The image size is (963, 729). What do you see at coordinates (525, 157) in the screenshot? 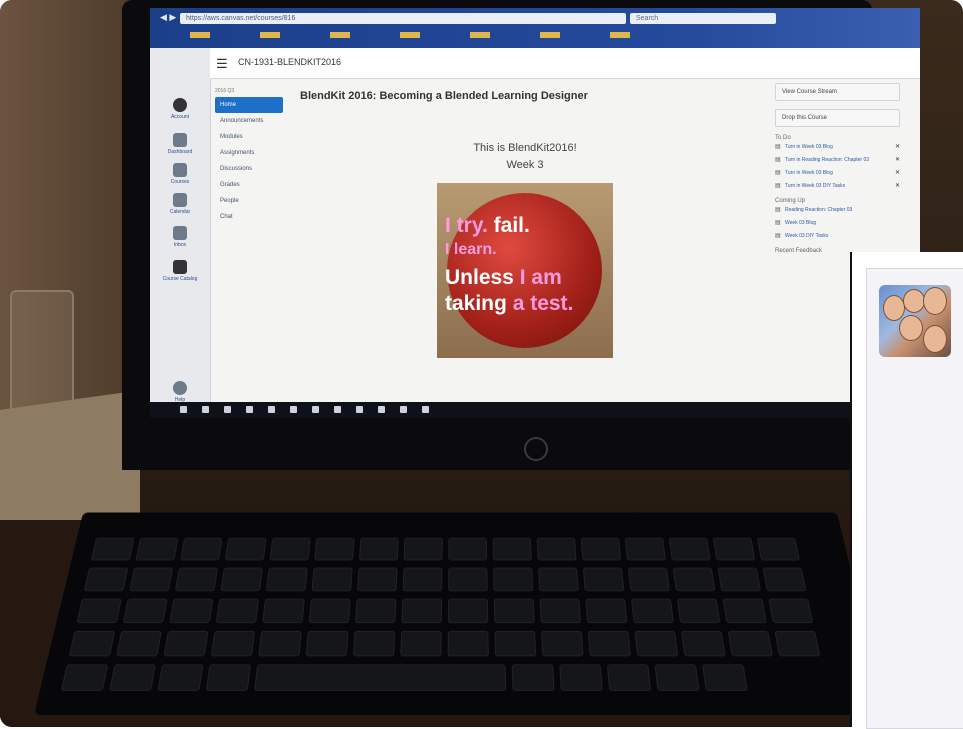
I see `welcome-text: This is BlendKit2016! Week 3` at bounding box center [525, 157].